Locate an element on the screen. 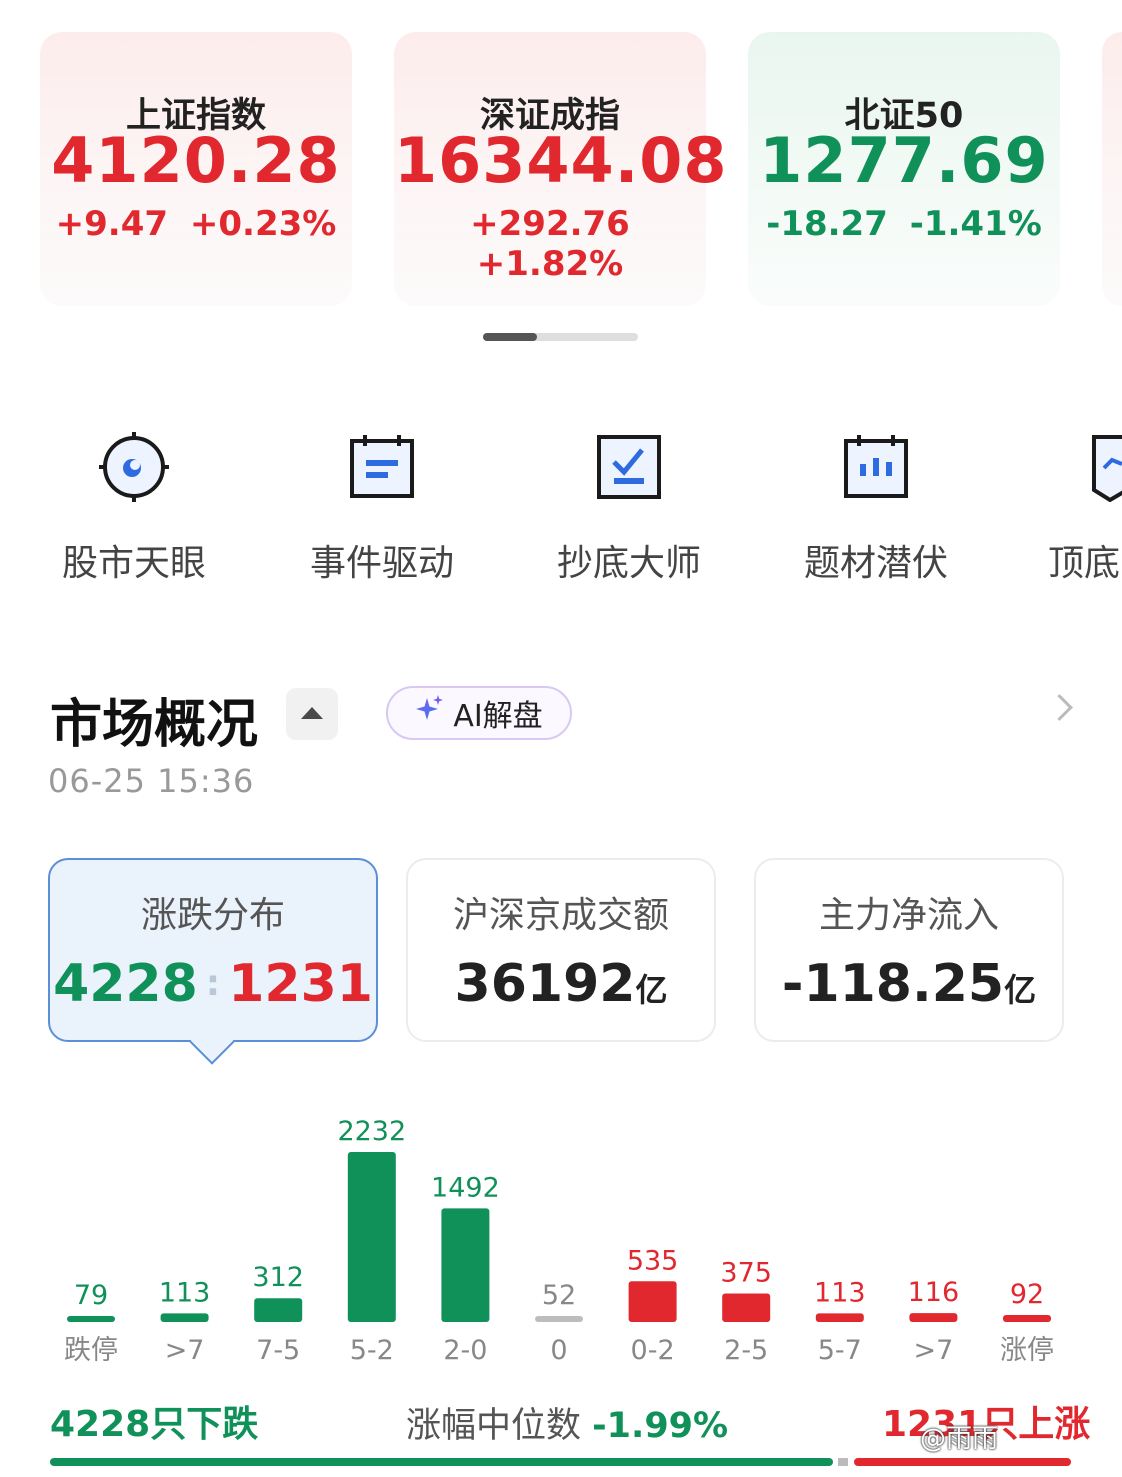 The image size is (1122, 1477). stat-title: 主力净流入 is located at coordinates (908, 915).